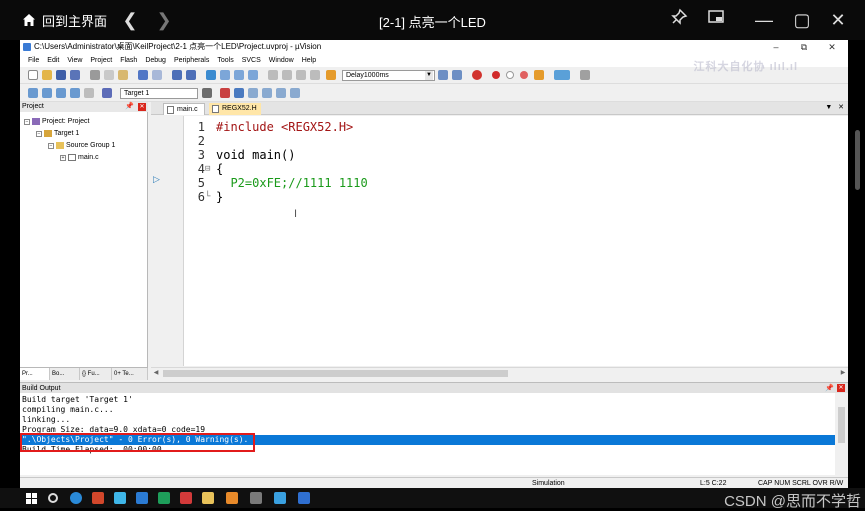 This screenshot has height=511, width=865. Describe the element at coordinates (225, 75) in the screenshot. I see `prev-bookmark-icon` at that location.